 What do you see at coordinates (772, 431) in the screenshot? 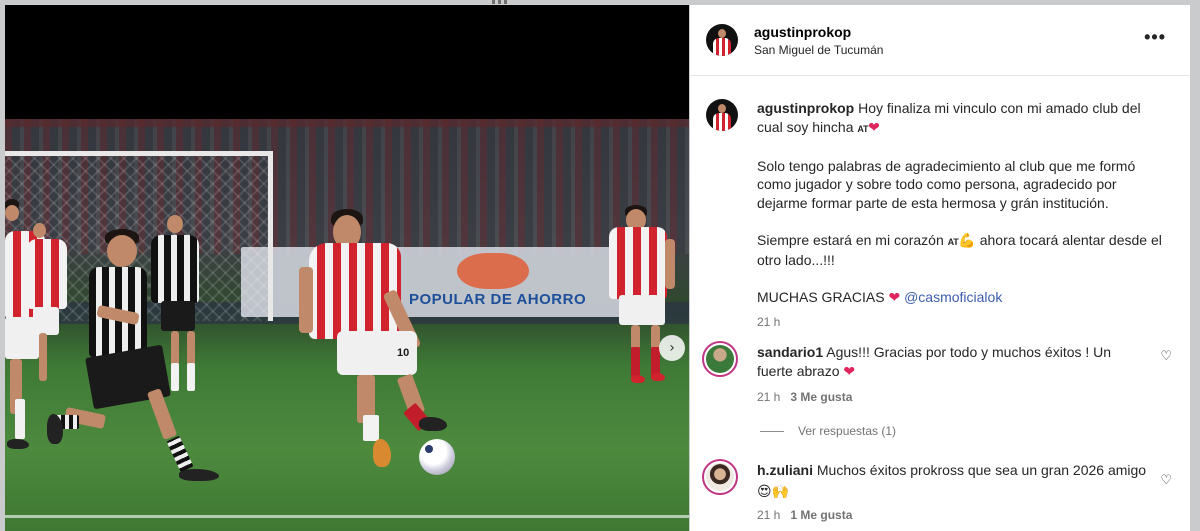
I see `replies-divider` at bounding box center [772, 431].